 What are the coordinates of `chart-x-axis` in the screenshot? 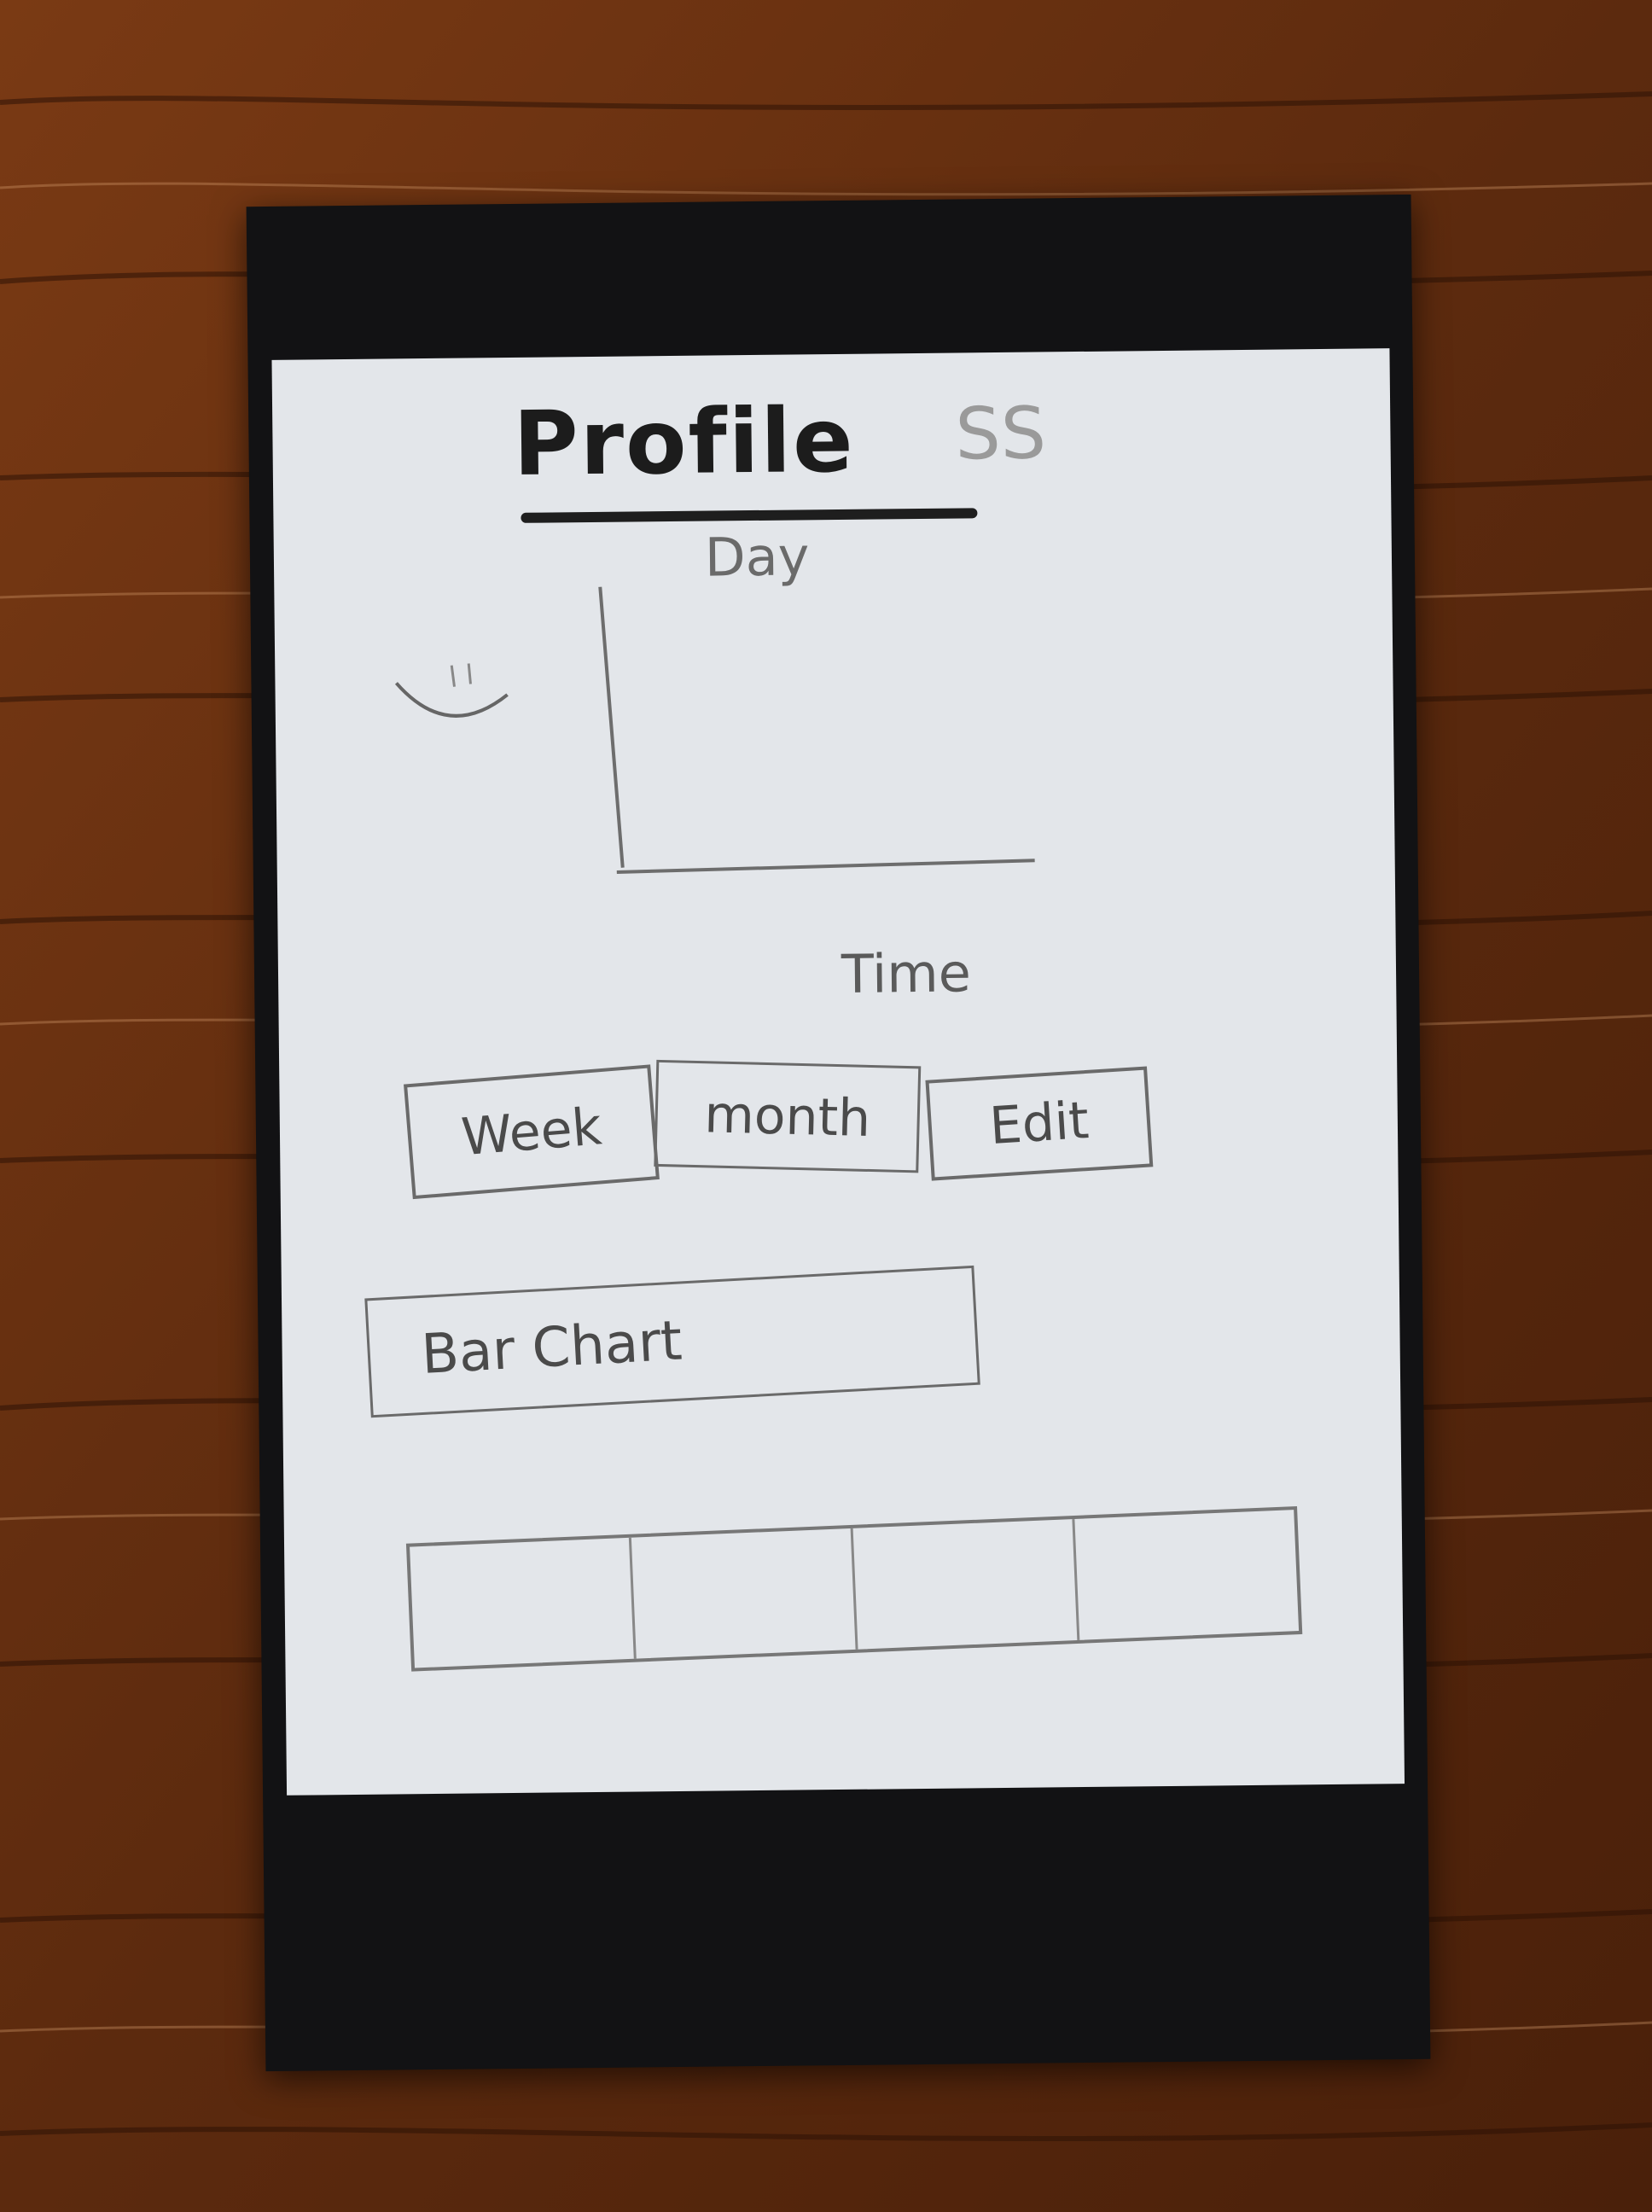 It's located at (825, 866).